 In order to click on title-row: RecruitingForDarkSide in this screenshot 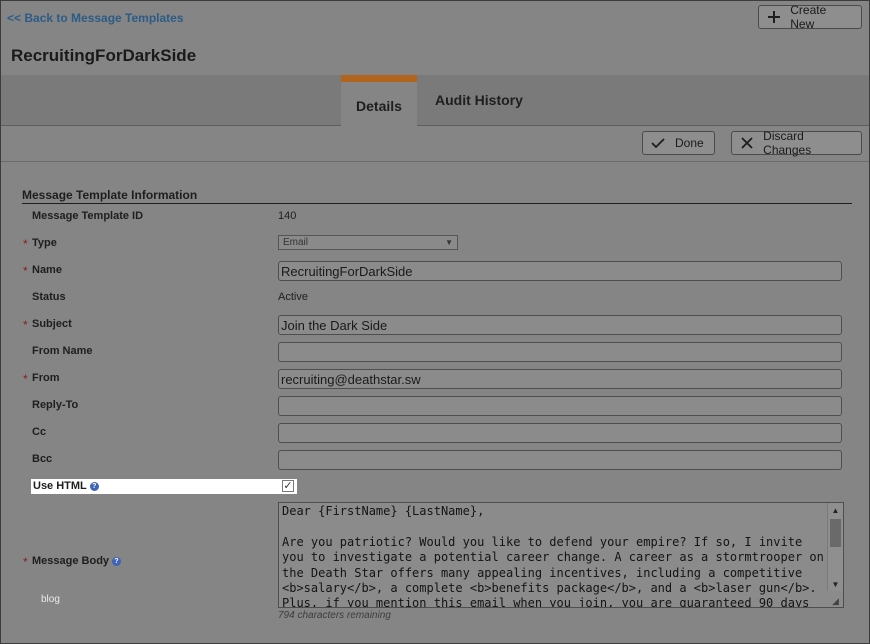, I will do `click(435, 56)`.